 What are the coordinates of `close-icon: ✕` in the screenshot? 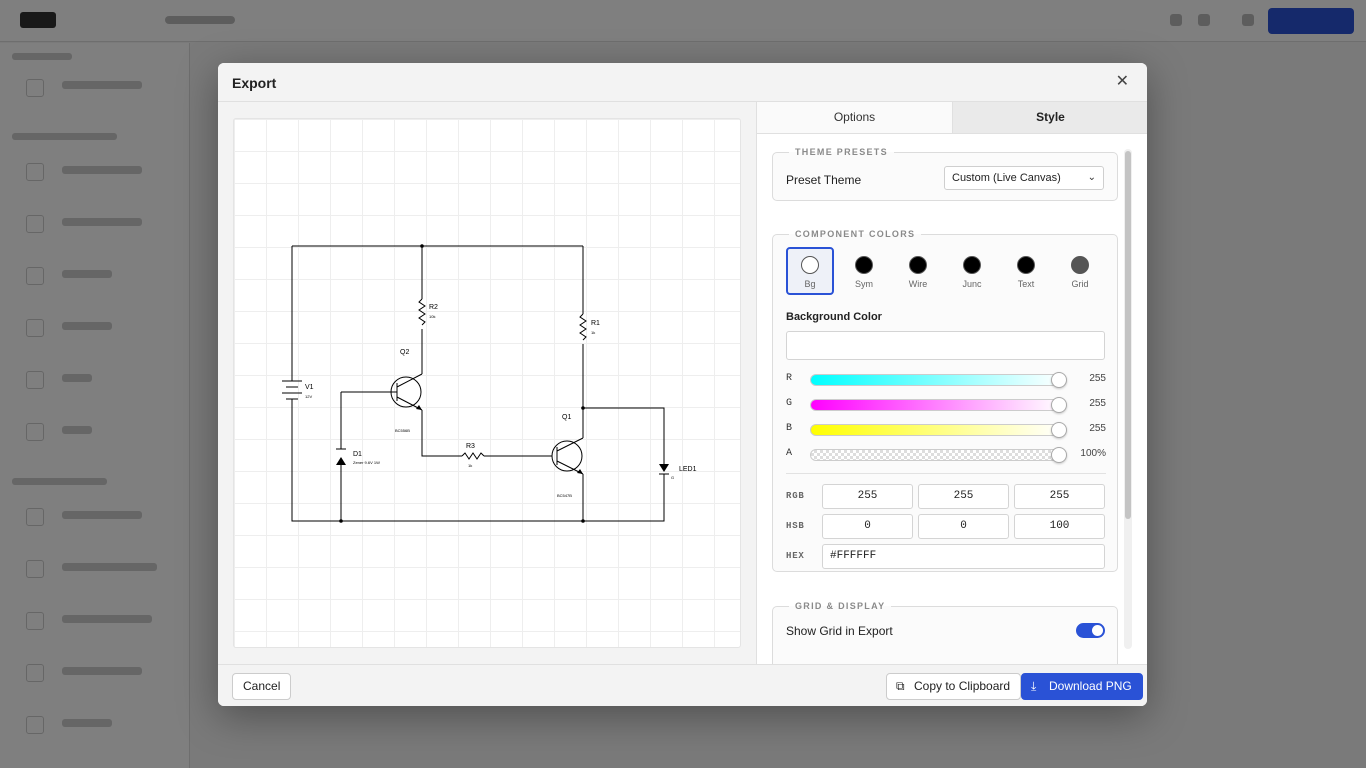 It's located at (1122, 82).